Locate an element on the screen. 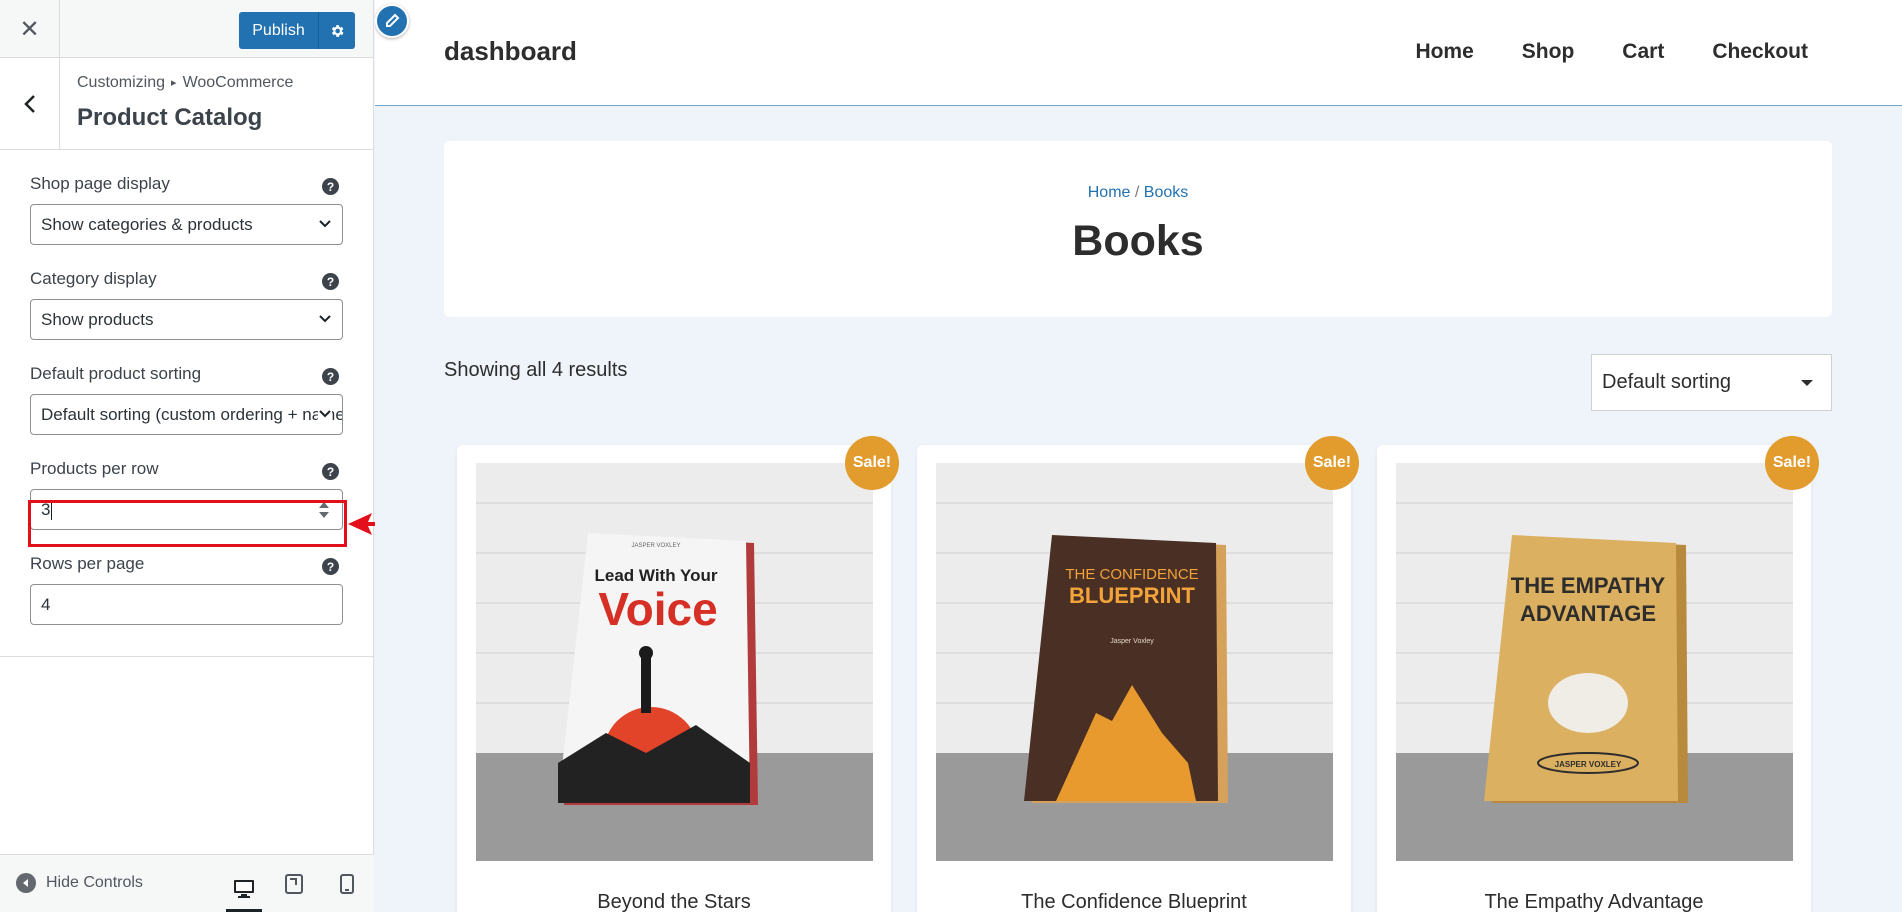 The height and width of the screenshot is (912, 1902). mobile-icon is located at coordinates (347, 884).